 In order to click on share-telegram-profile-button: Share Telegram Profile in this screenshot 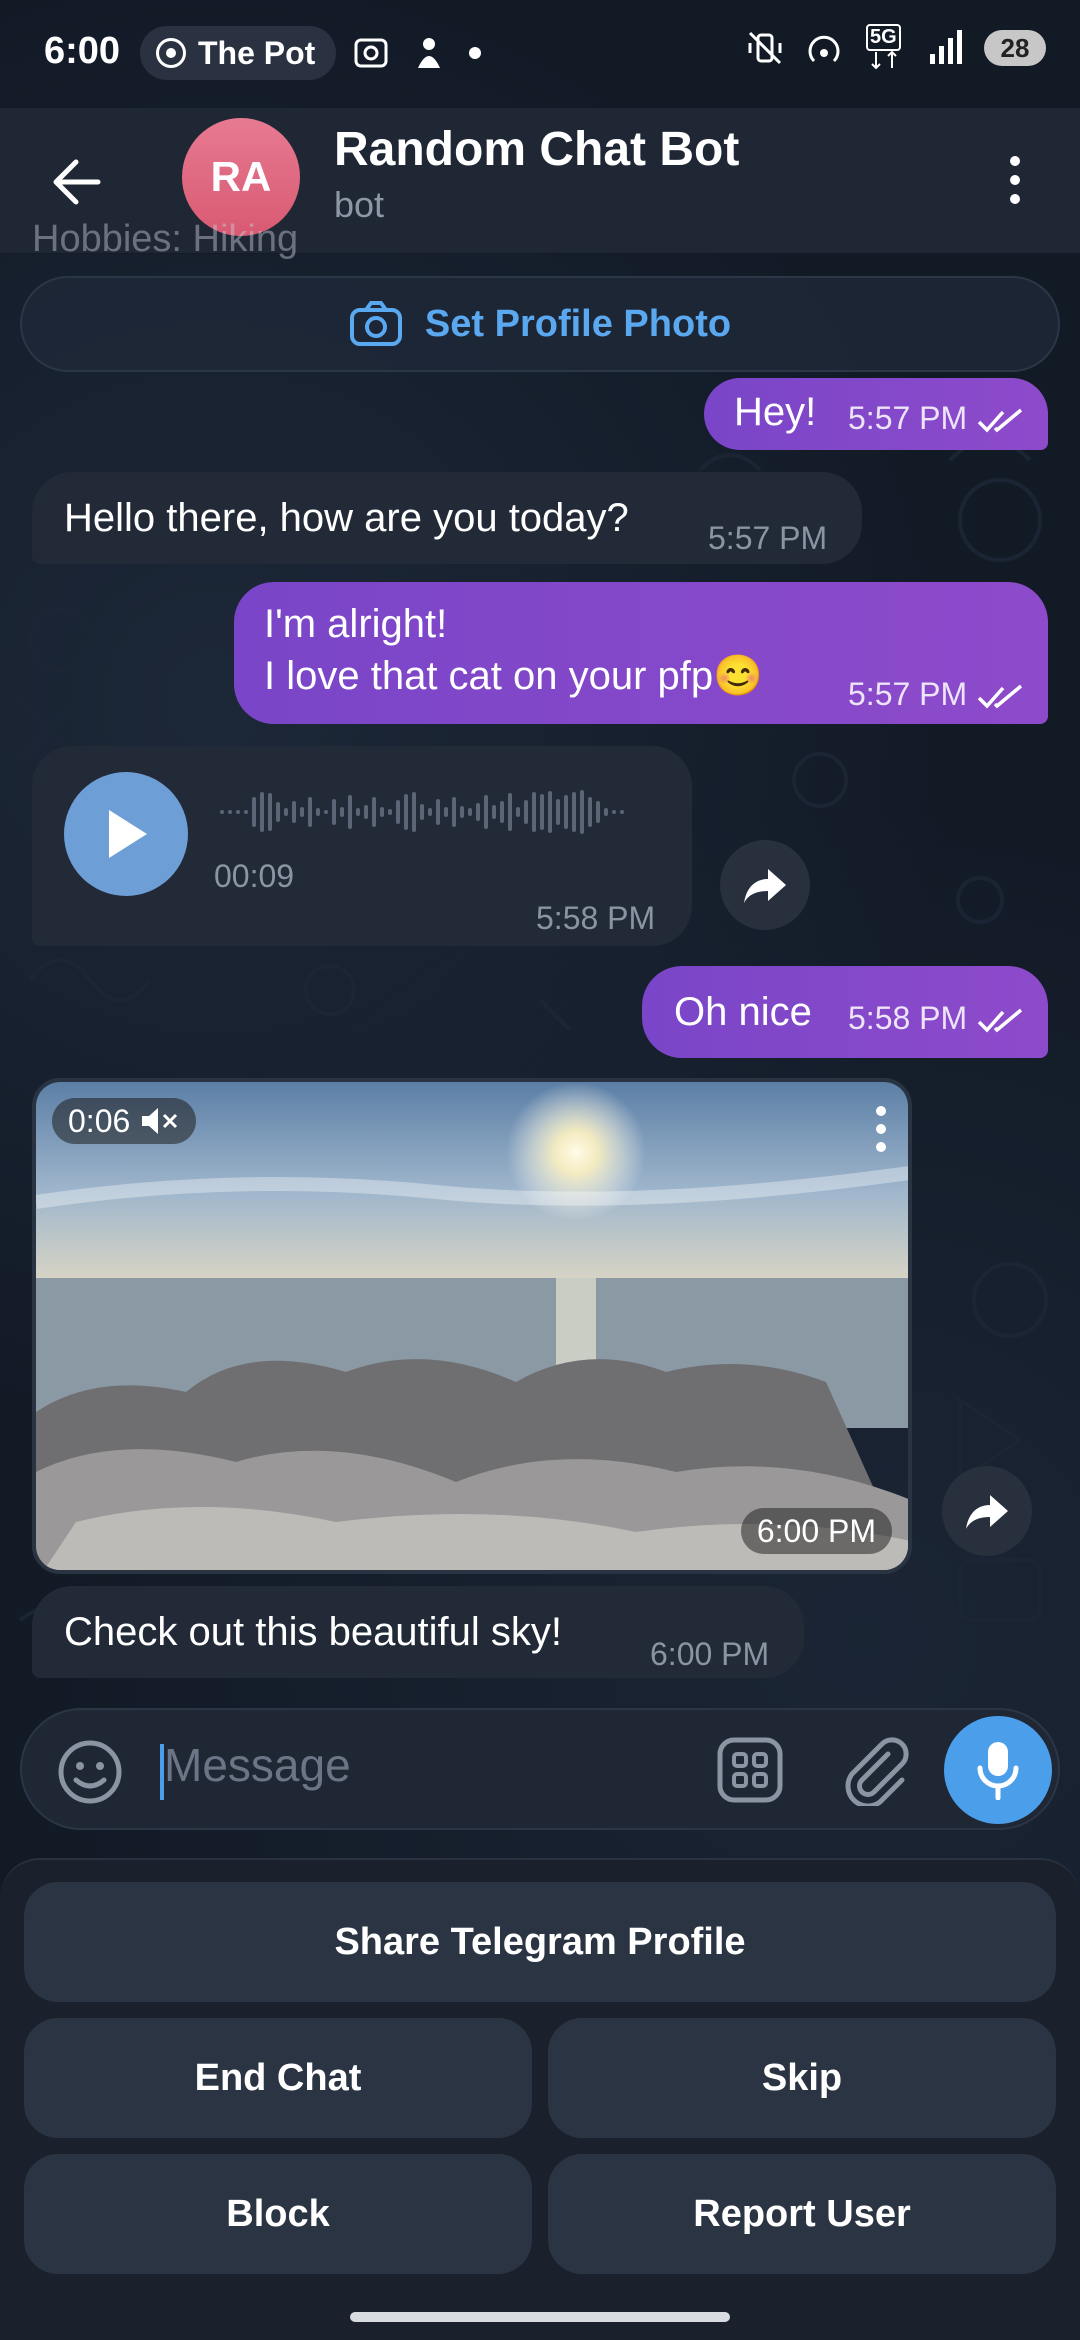, I will do `click(540, 1942)`.